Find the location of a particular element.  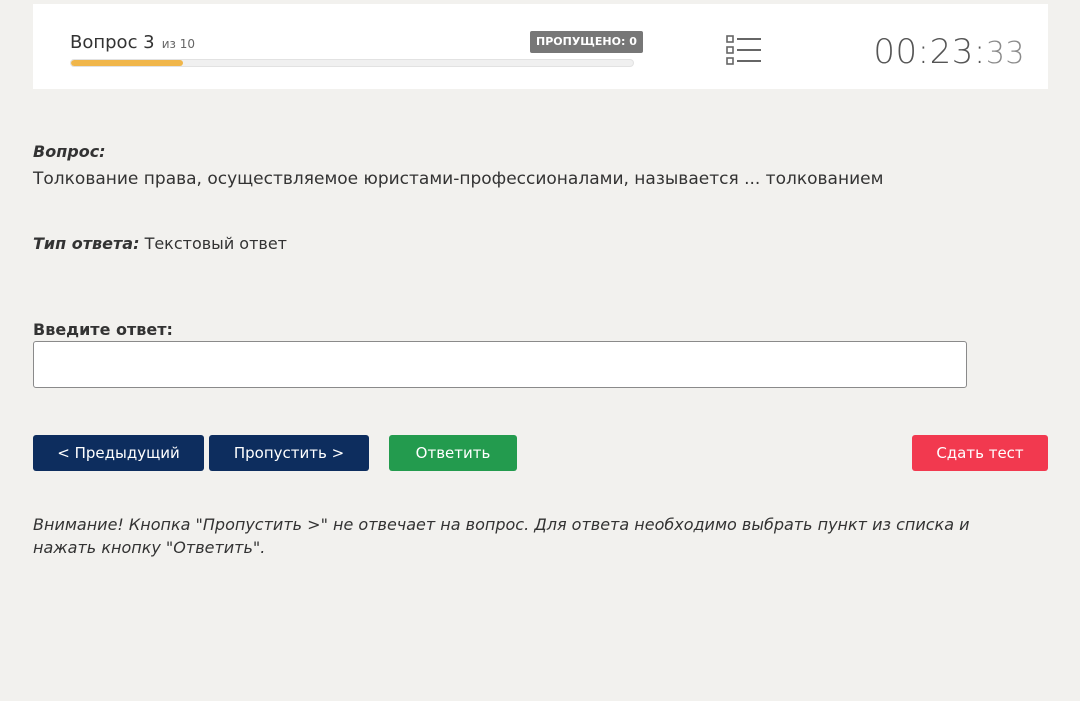

answer-input-label: Введите ответ: is located at coordinates (103, 329).